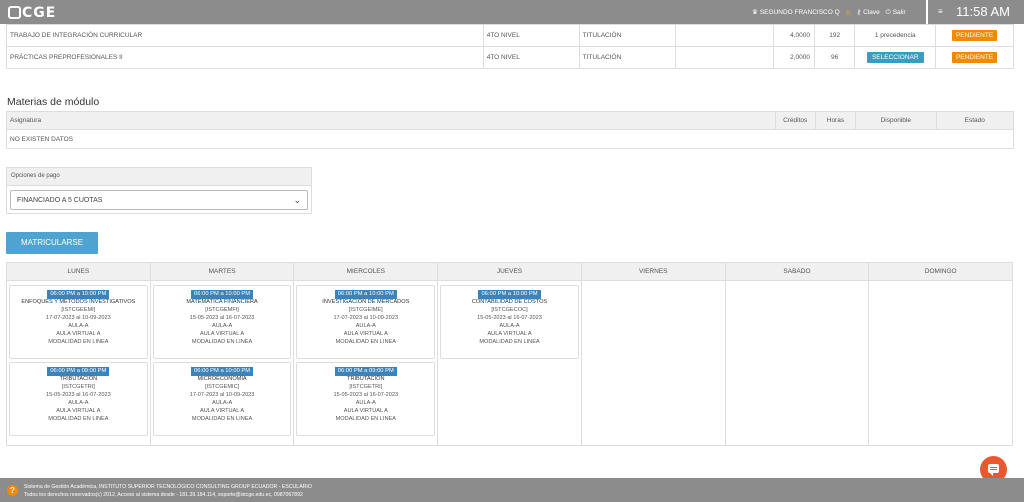 This screenshot has width=1024, height=502. I want to click on class-title: TRIBUTACIÓN, so click(366, 379).